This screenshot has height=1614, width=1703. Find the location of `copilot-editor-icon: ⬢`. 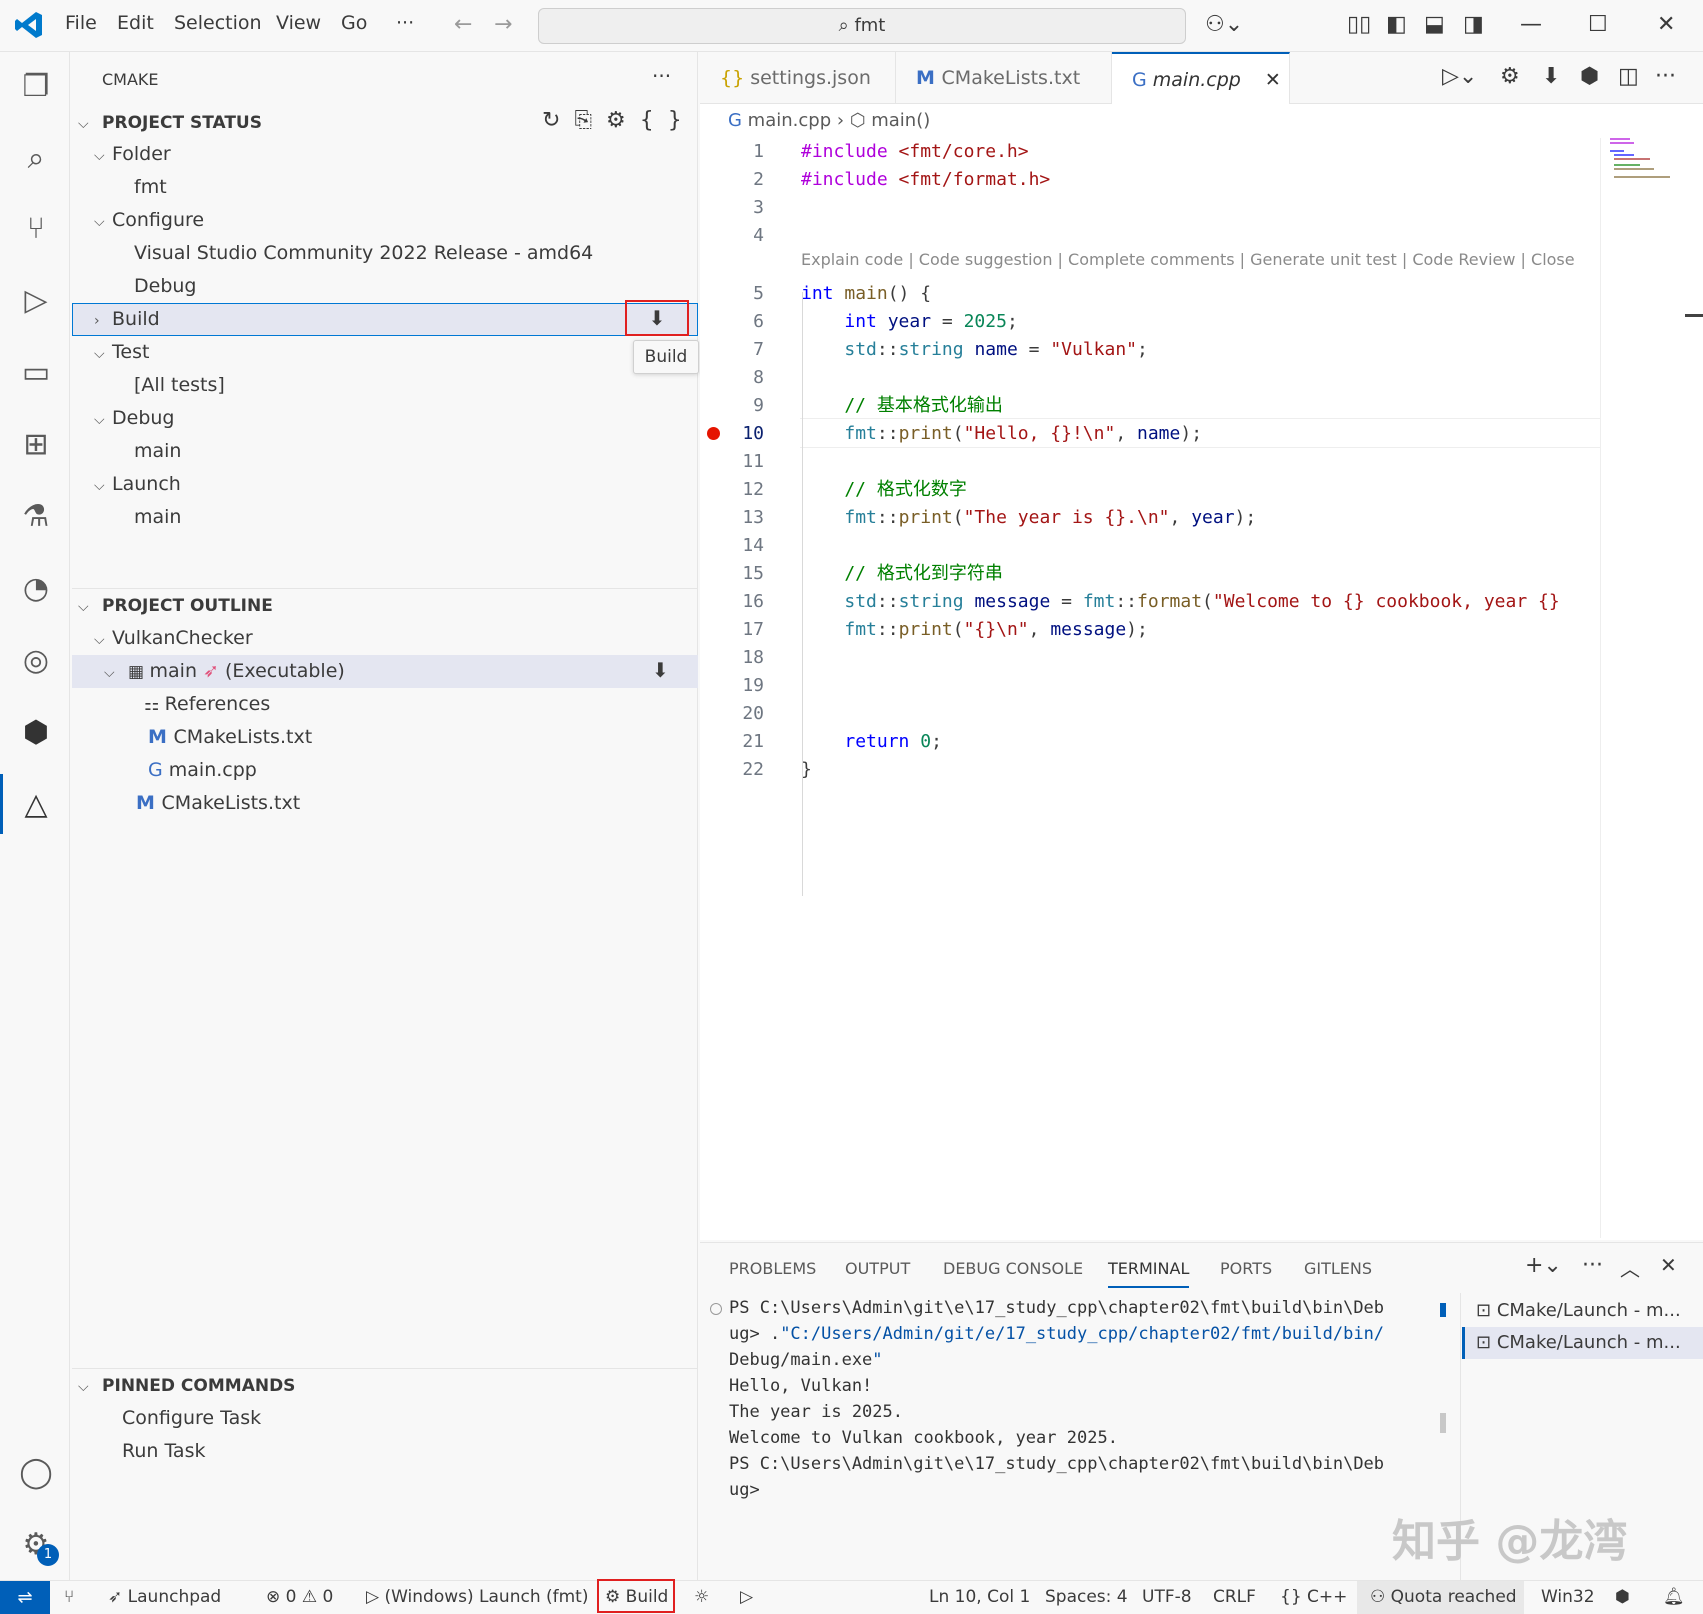

copilot-editor-icon: ⬢ is located at coordinates (1589, 76).